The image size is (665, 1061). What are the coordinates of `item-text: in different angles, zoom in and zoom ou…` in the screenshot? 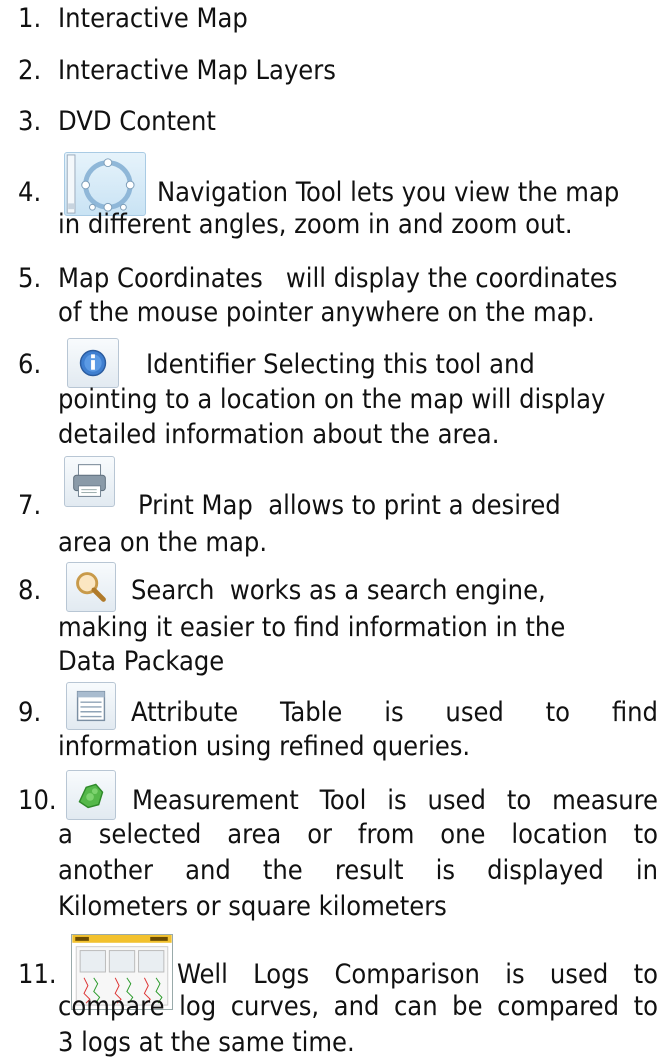 It's located at (315, 224).